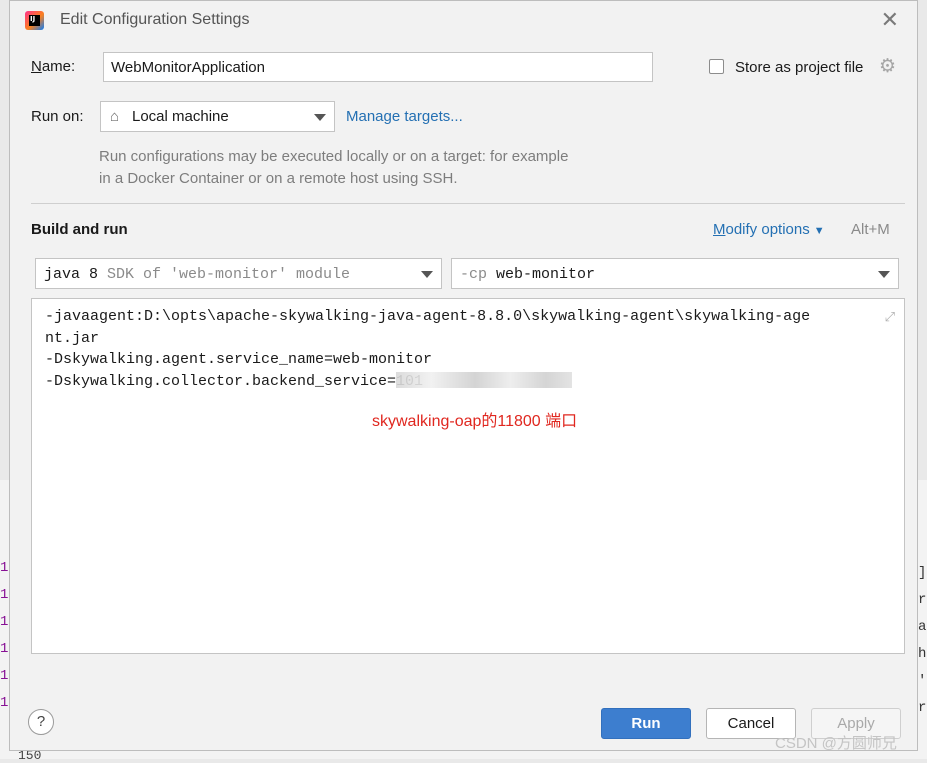 This screenshot has width=927, height=763. I want to click on run-button: Run, so click(646, 723).